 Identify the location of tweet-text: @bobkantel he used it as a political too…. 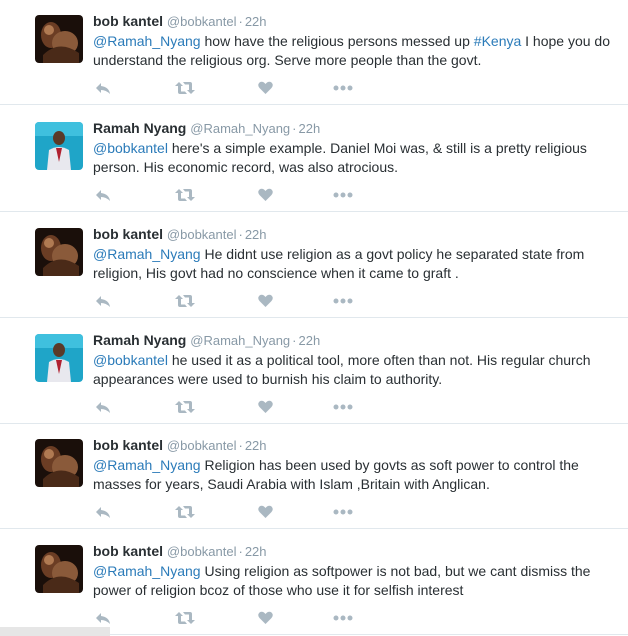
(353, 370).